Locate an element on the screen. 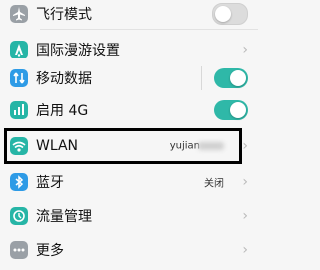 The width and height of the screenshot is (320, 270). mobile-data-toggle is located at coordinates (231, 78).